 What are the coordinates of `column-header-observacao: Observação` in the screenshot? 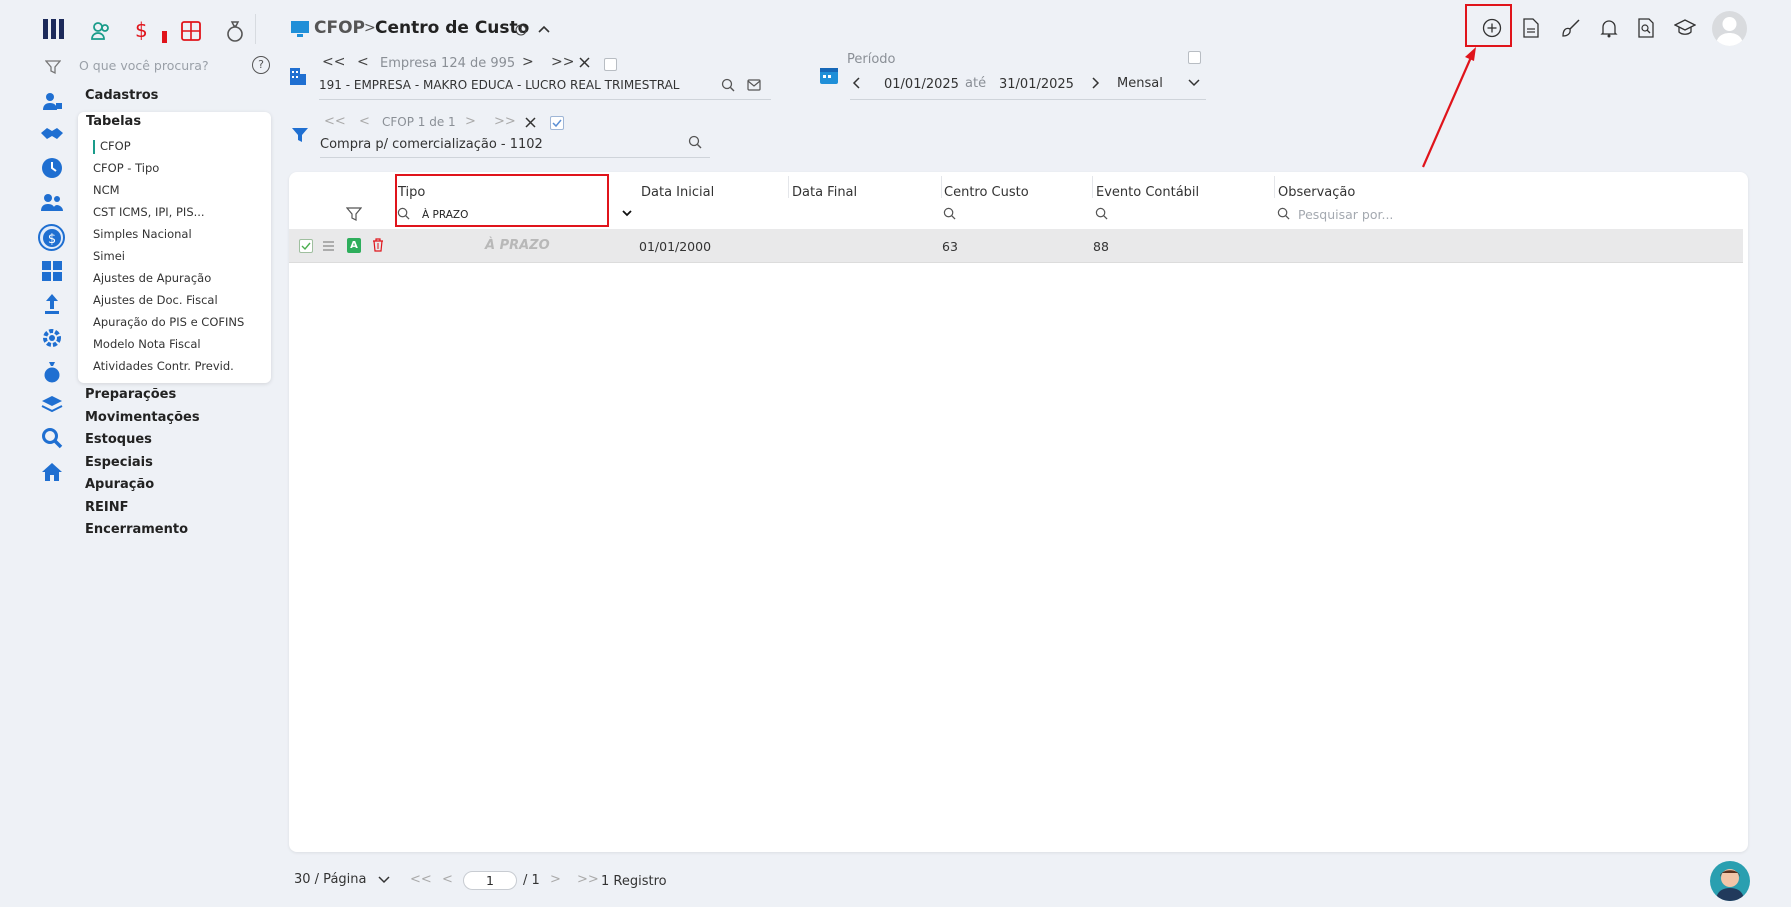 It's located at (1316, 192).